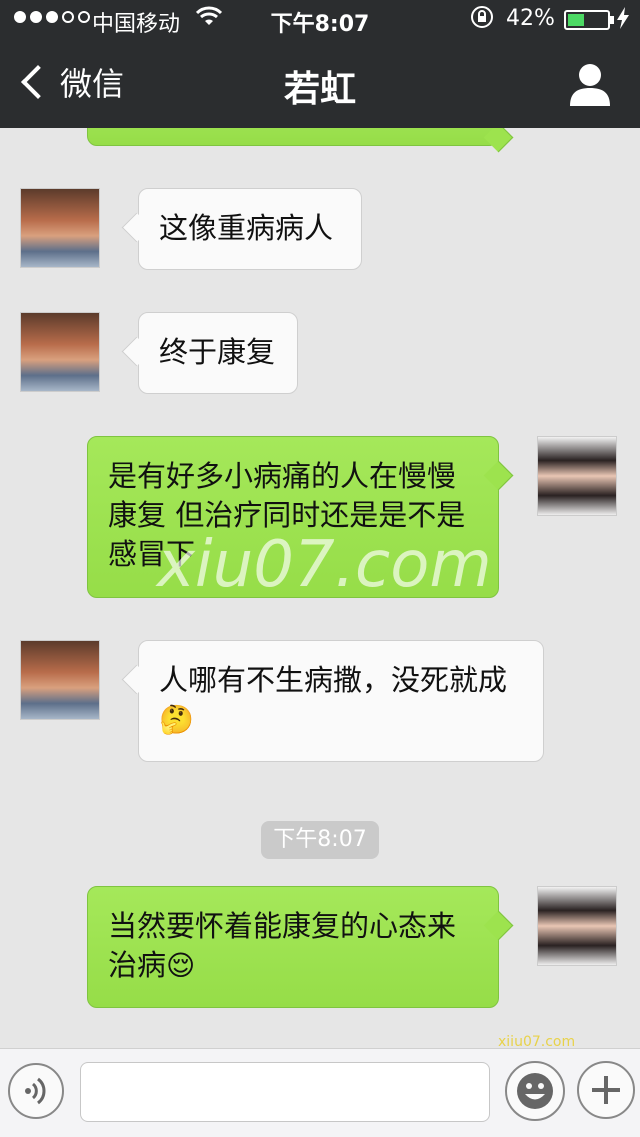 This screenshot has height=1137, width=640. I want to click on message-bubble-outgoing: 是有好多小病痛的人在慢慢康复 但治疗同时还是是不是感冒下, so click(293, 517).